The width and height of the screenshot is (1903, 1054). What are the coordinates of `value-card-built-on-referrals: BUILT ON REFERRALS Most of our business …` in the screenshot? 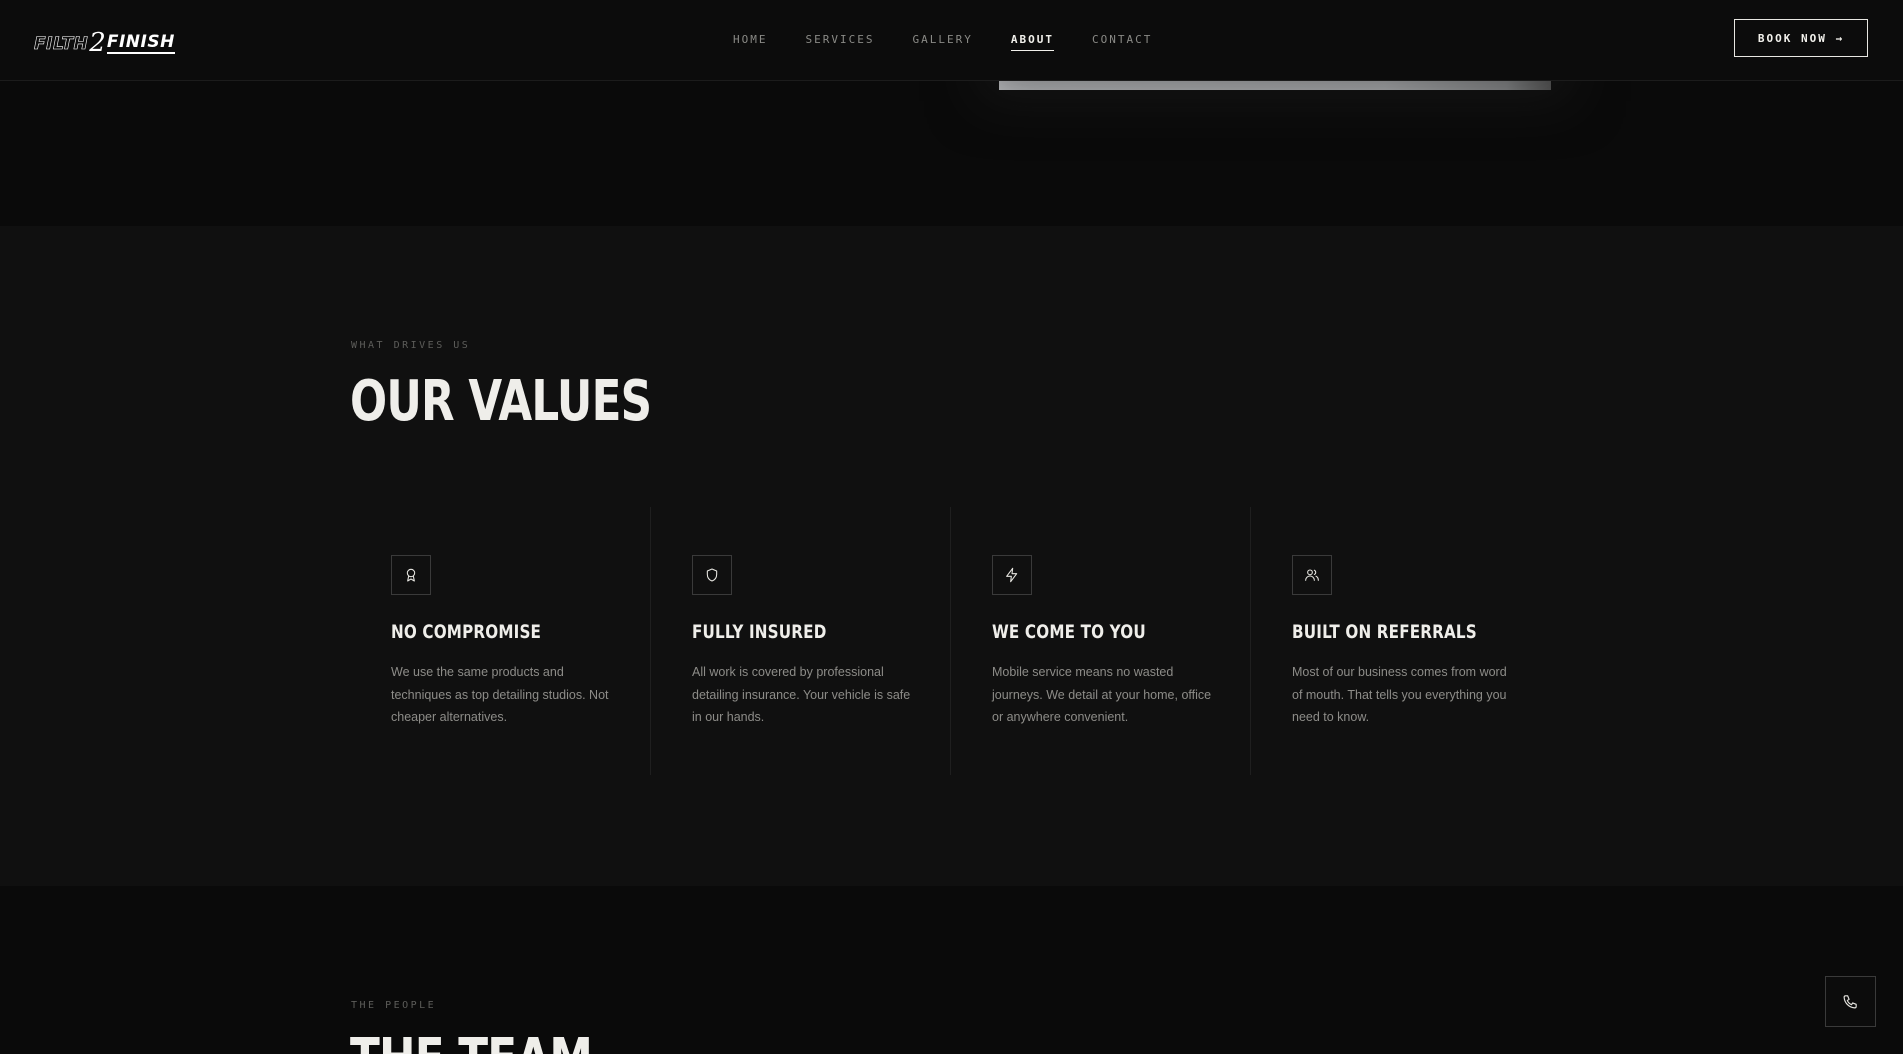 It's located at (1400, 641).